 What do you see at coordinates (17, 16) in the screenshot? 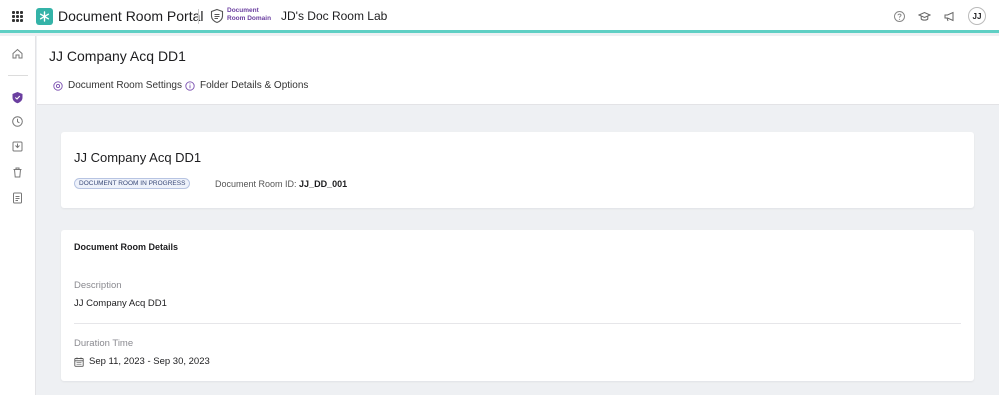
I see `apps-grid-icon` at bounding box center [17, 16].